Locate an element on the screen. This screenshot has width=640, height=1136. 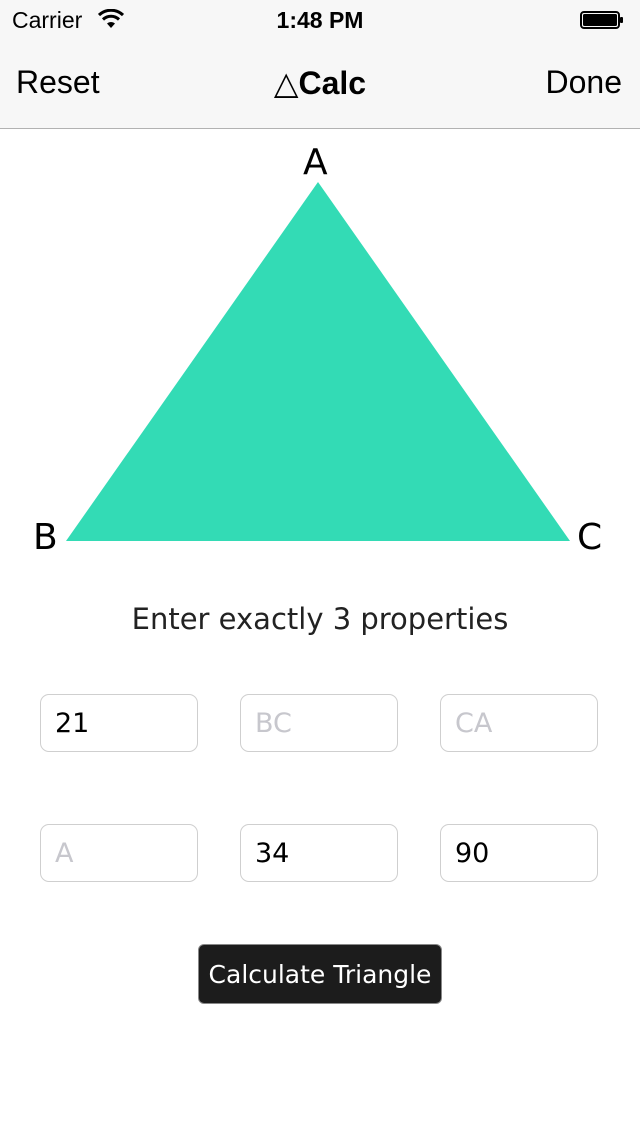
triangle-icon: △ is located at coordinates (286, 83).